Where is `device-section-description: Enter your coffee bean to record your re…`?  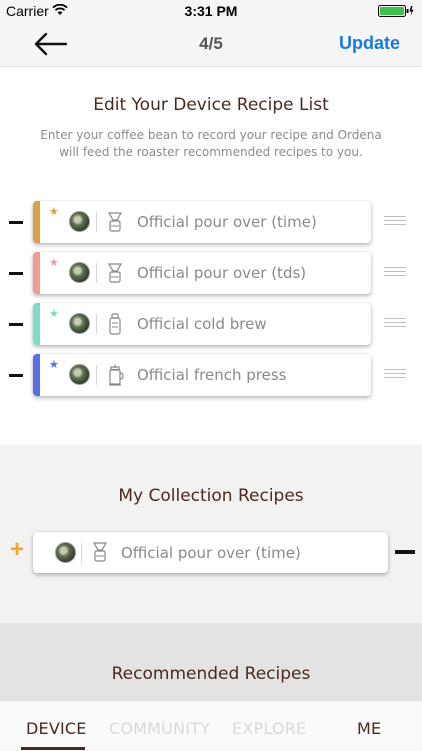
device-section-description: Enter your coffee bean to record your re… is located at coordinates (211, 143).